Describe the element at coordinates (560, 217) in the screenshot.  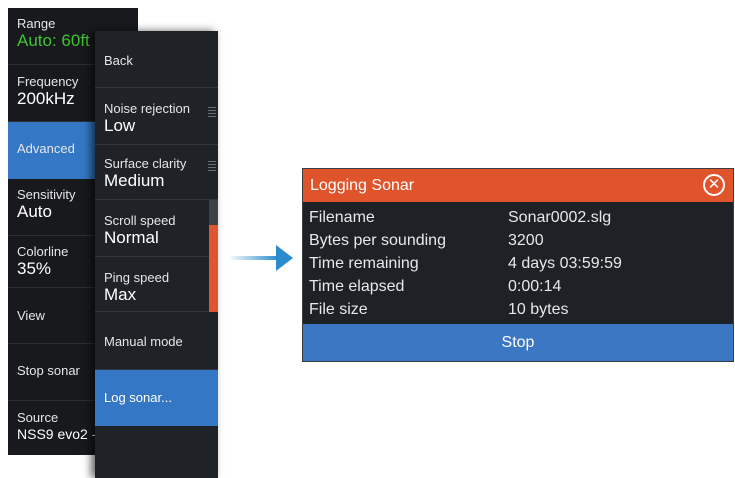
I see `filename-value: Sonar0002.slg` at that location.